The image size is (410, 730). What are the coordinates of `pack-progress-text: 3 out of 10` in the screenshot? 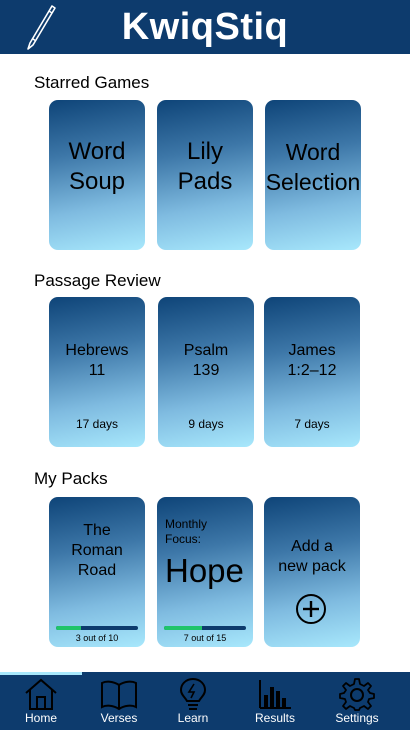 It's located at (97, 638).